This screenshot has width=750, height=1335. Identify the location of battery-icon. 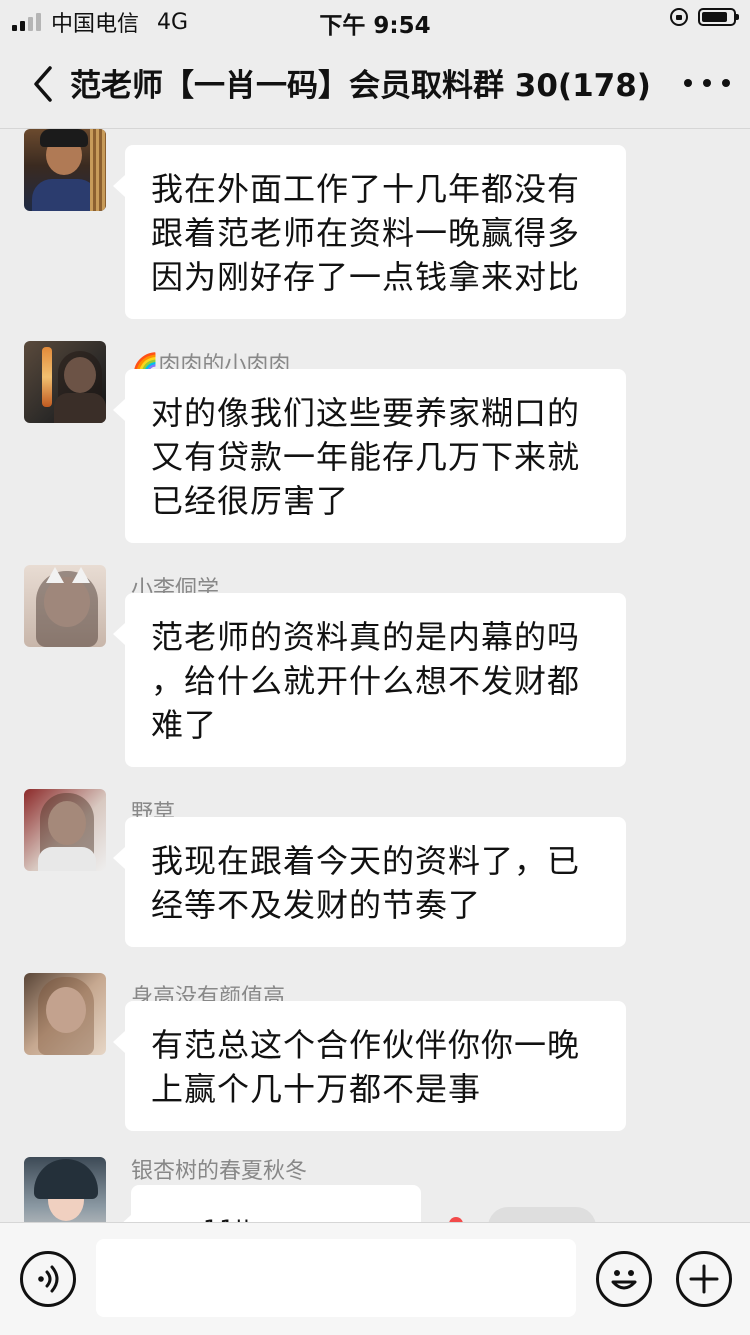
(718, 17).